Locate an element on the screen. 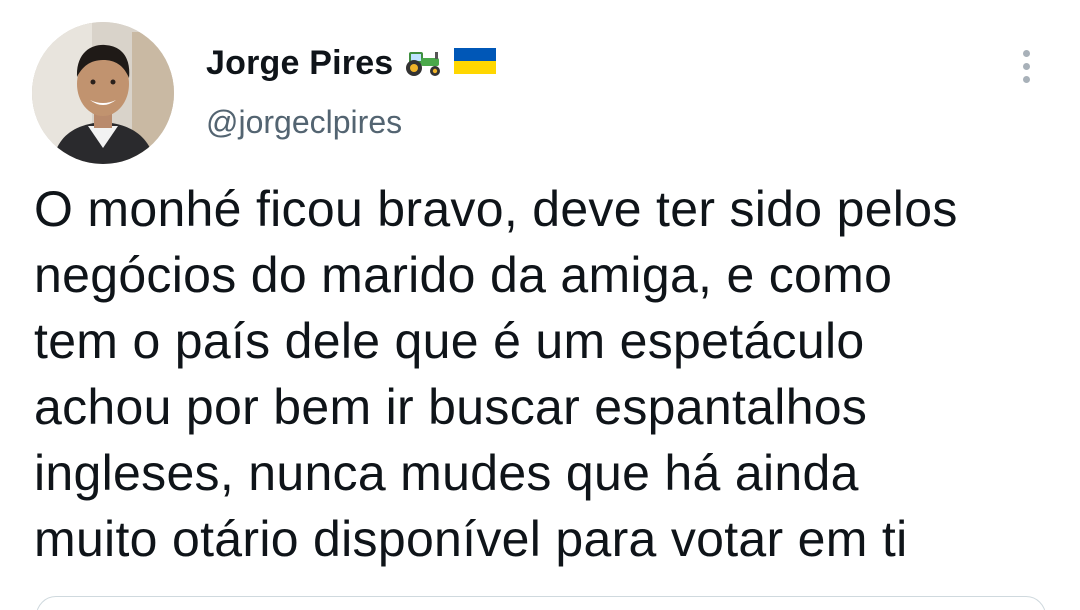 The height and width of the screenshot is (610, 1080). tractor-icon is located at coordinates (423, 63).